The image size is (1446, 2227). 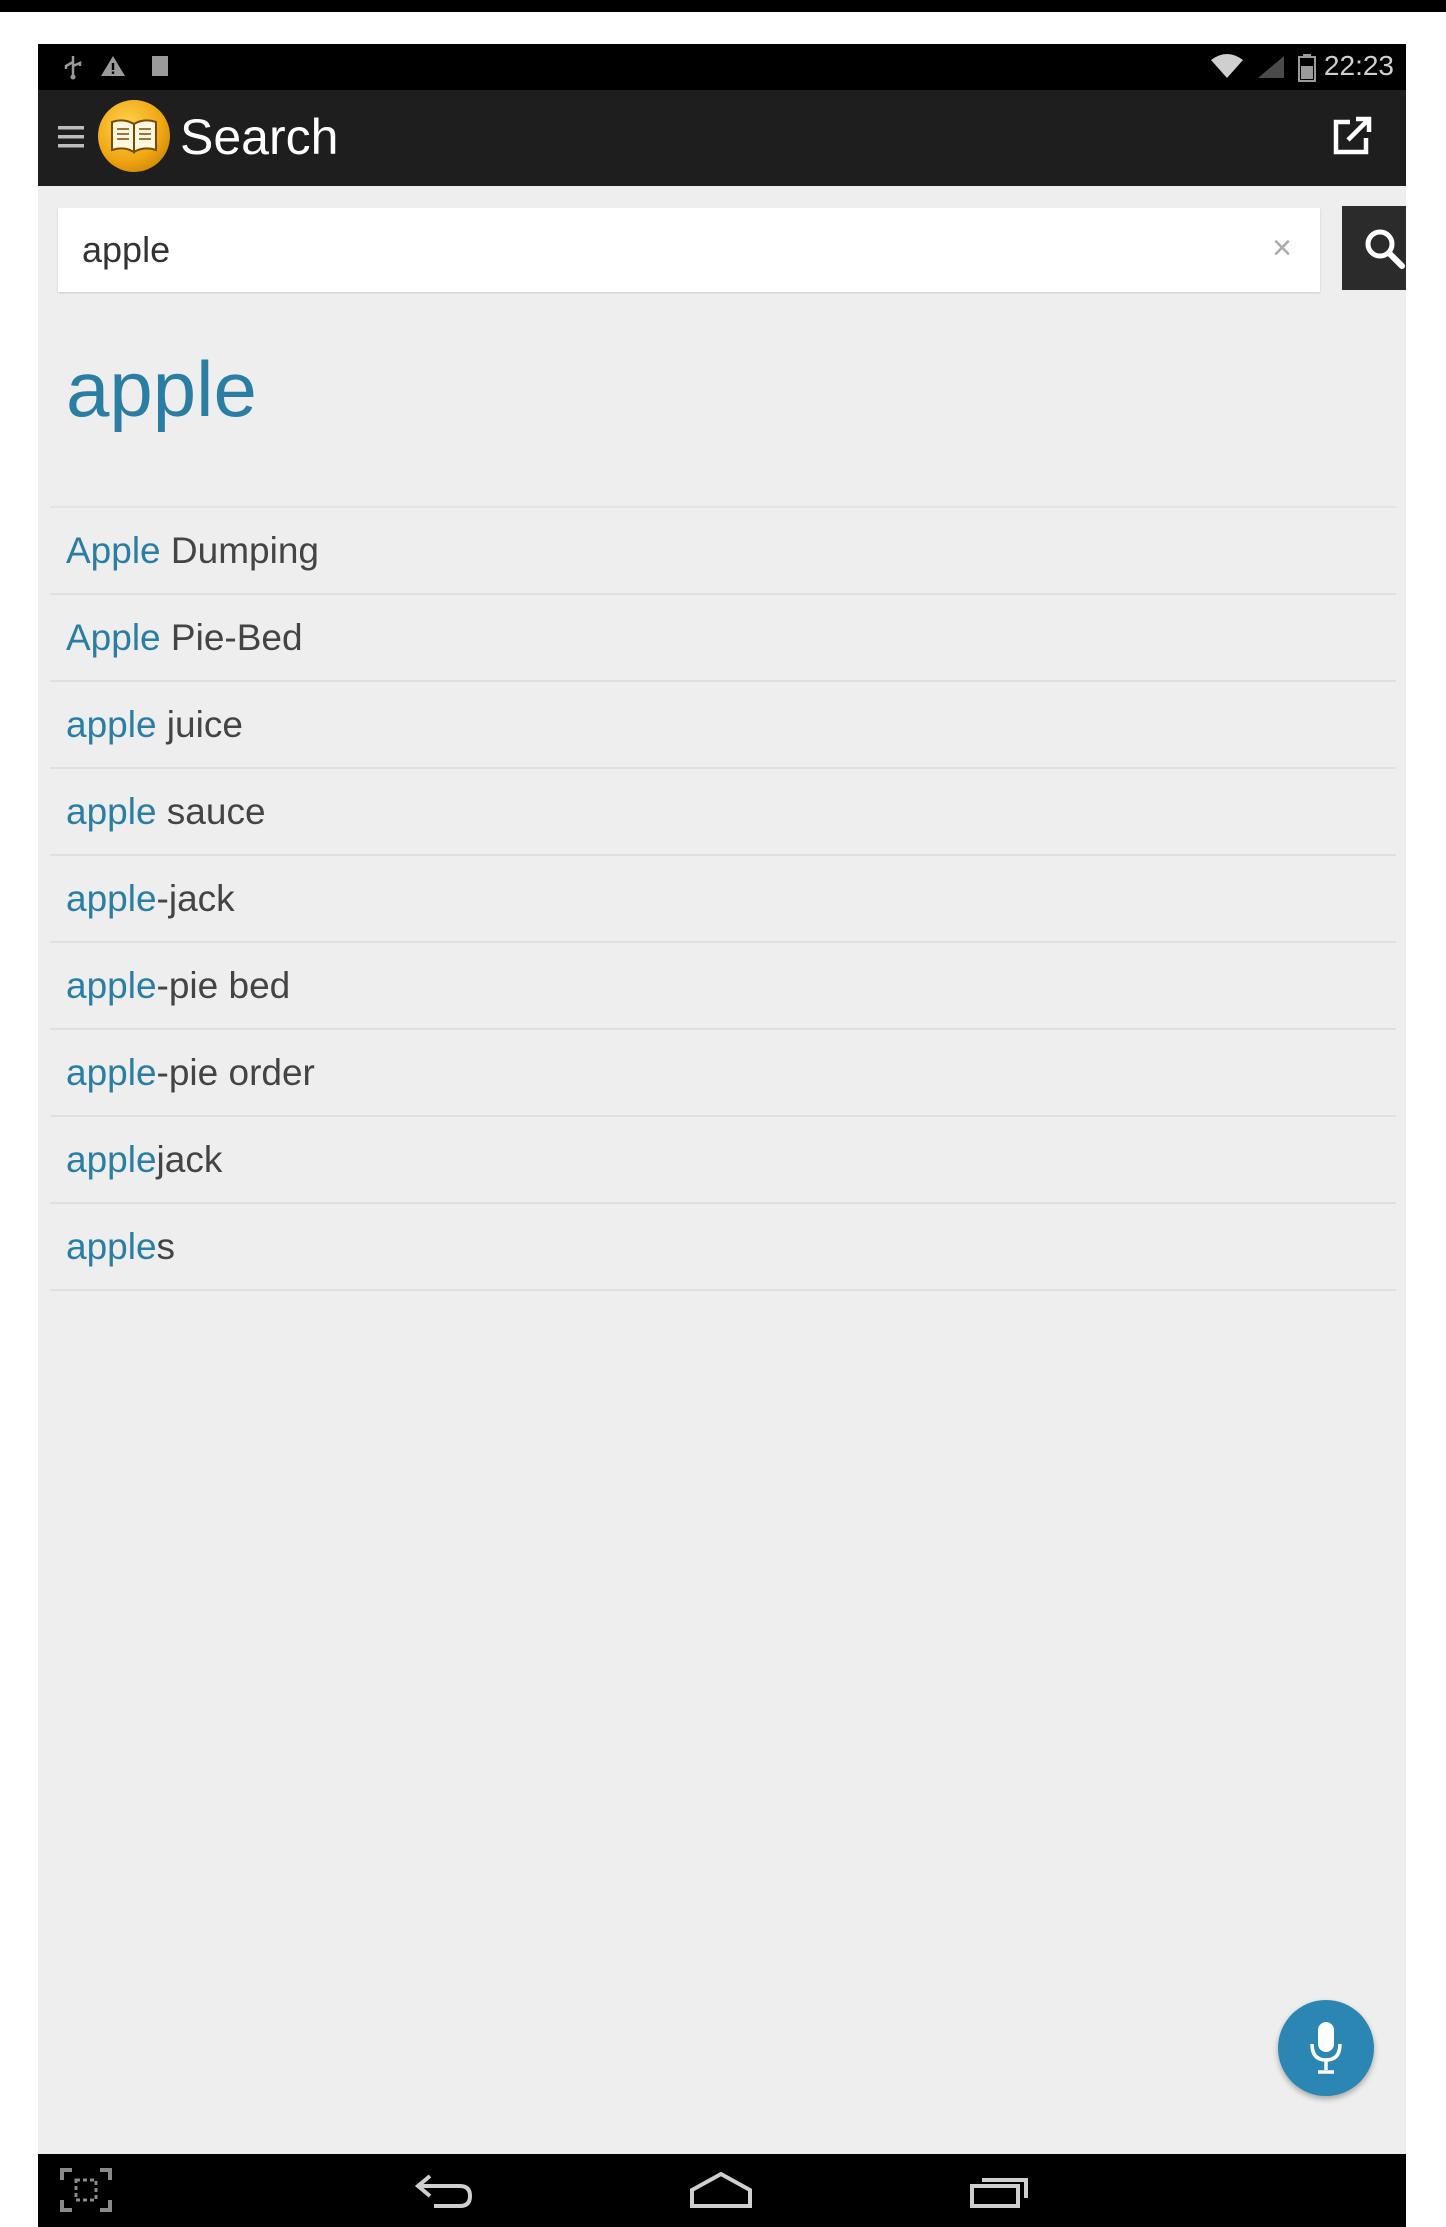 What do you see at coordinates (723, 551) in the screenshot?
I see `result-item: Apple Dumping` at bounding box center [723, 551].